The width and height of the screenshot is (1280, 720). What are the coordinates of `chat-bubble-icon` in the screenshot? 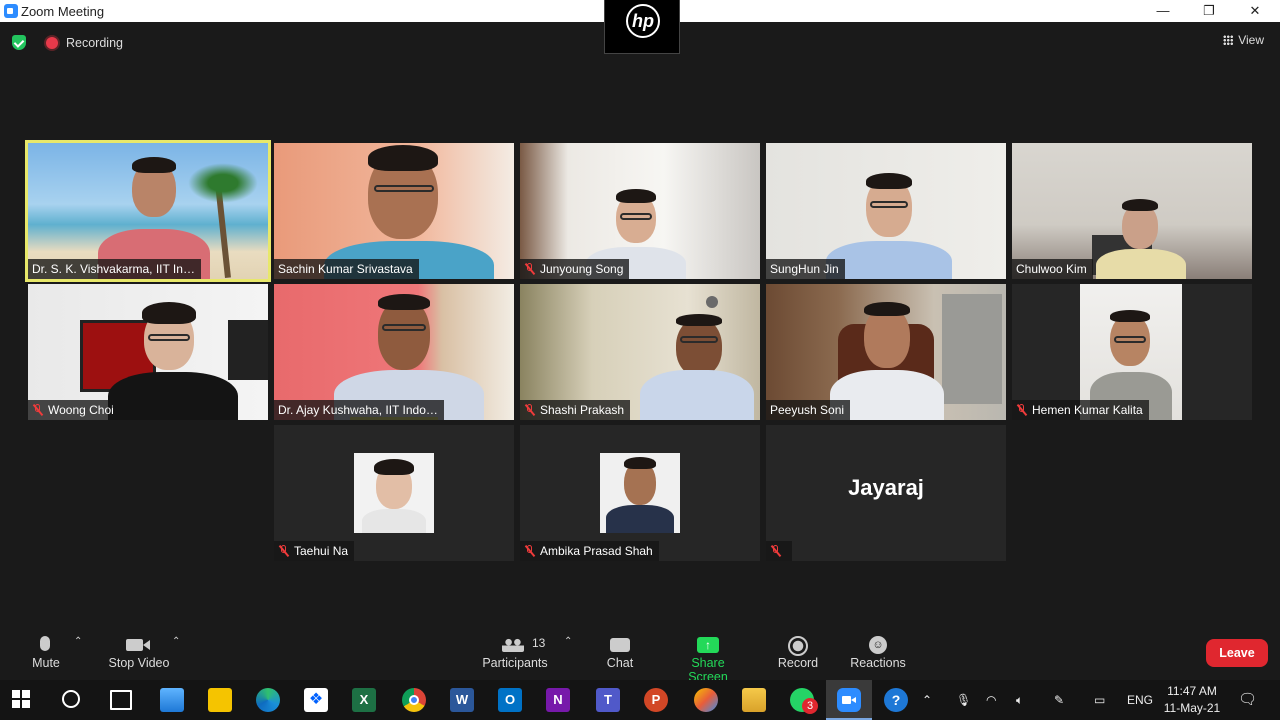 It's located at (620, 645).